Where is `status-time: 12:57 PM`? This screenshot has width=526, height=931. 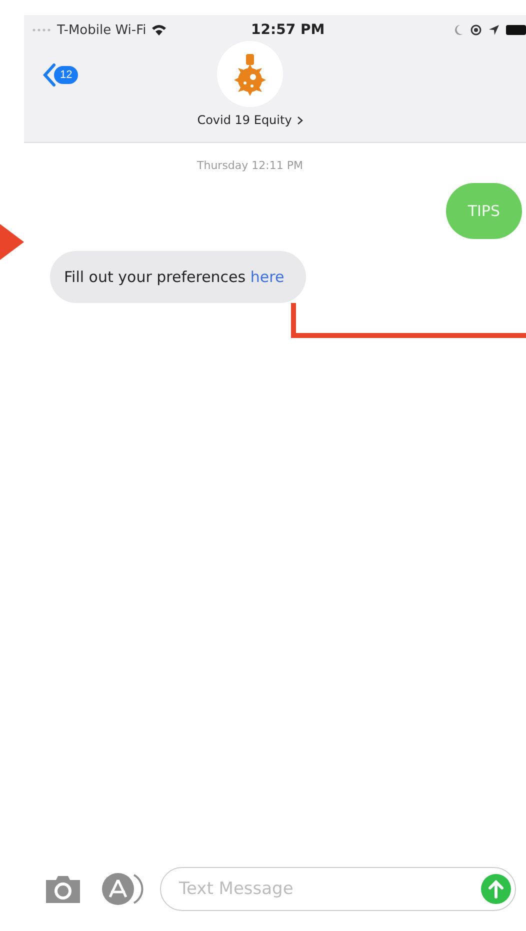
status-time: 12:57 PM is located at coordinates (288, 30).